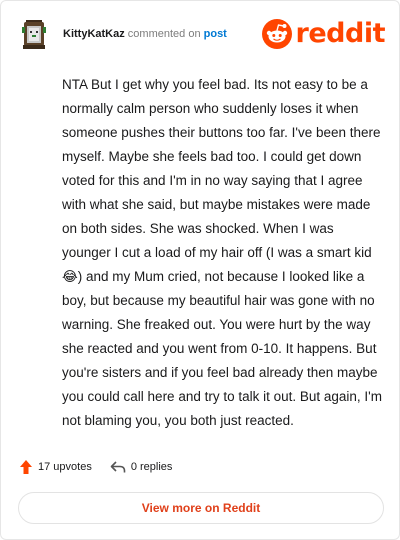 The height and width of the screenshot is (540, 400). What do you see at coordinates (118, 467) in the screenshot?
I see `reply-arrow-icon` at bounding box center [118, 467].